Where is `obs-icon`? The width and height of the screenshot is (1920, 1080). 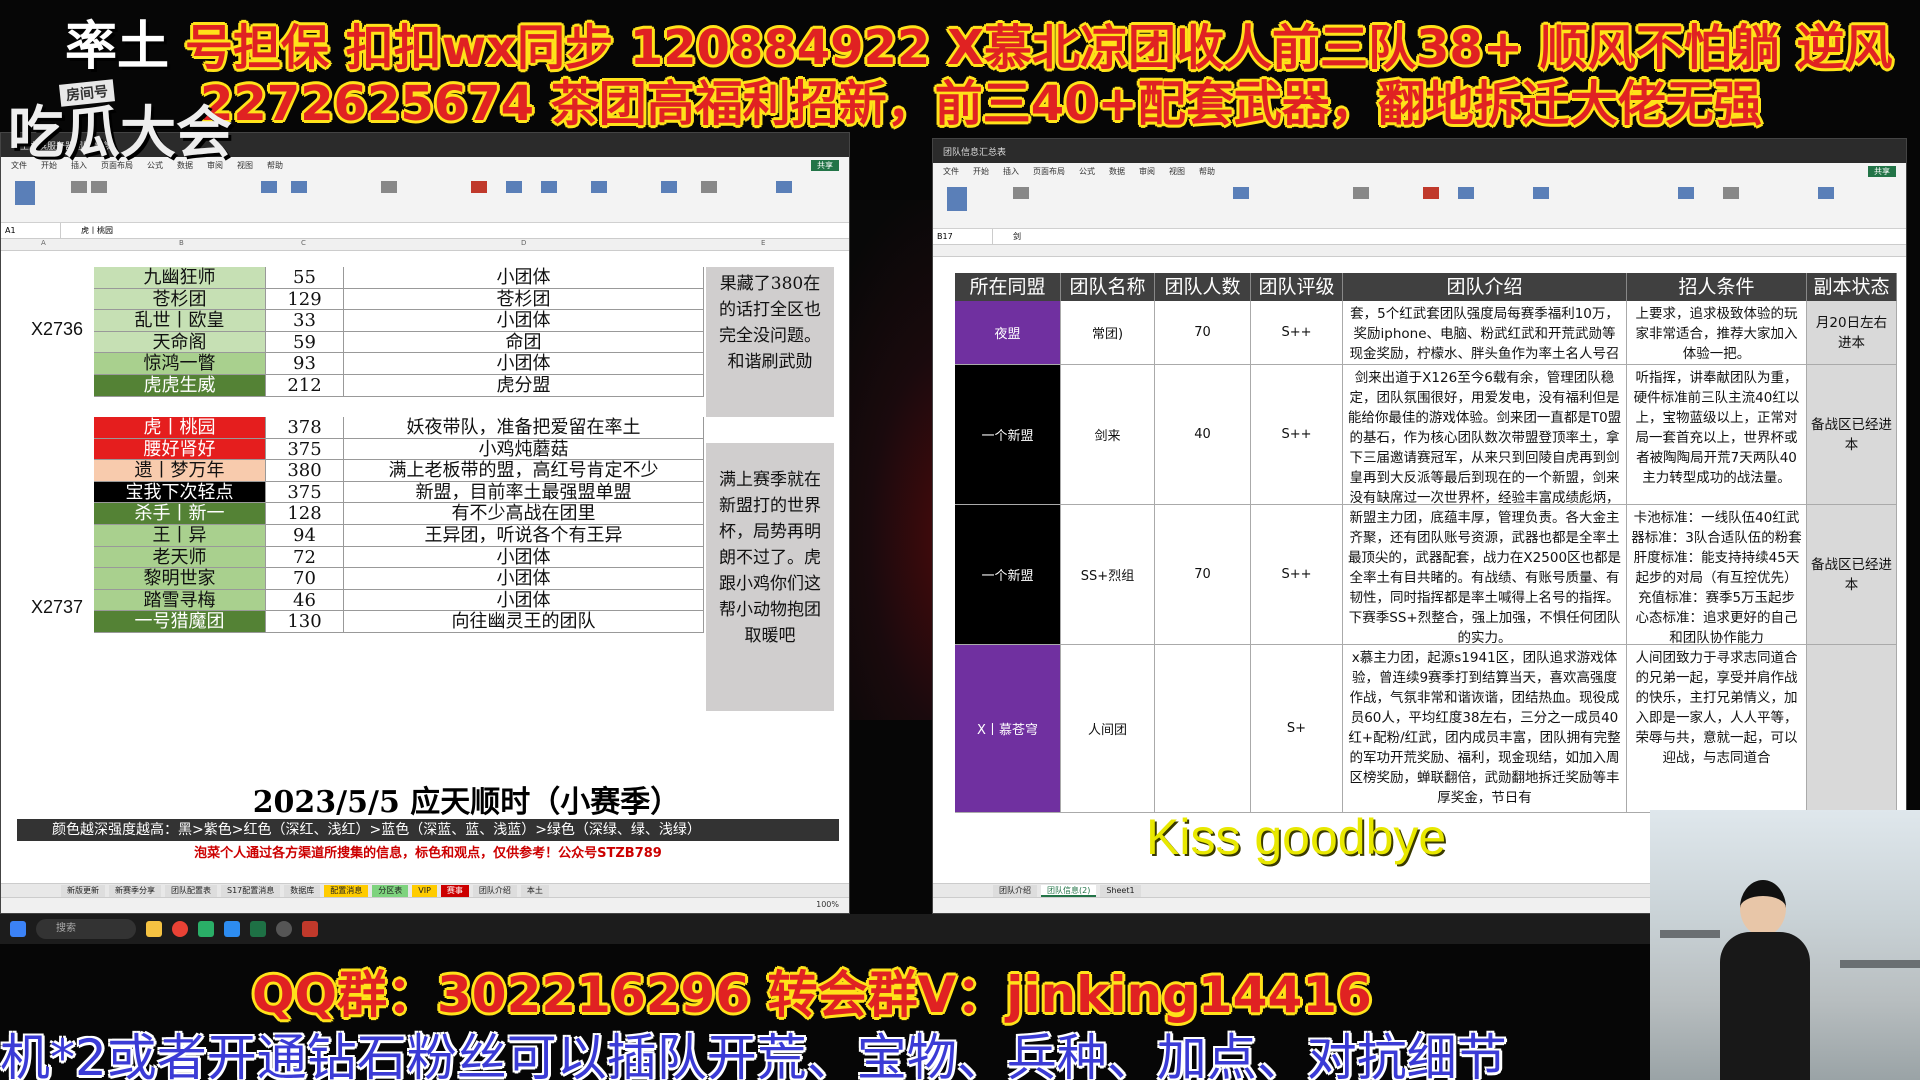 obs-icon is located at coordinates (284, 929).